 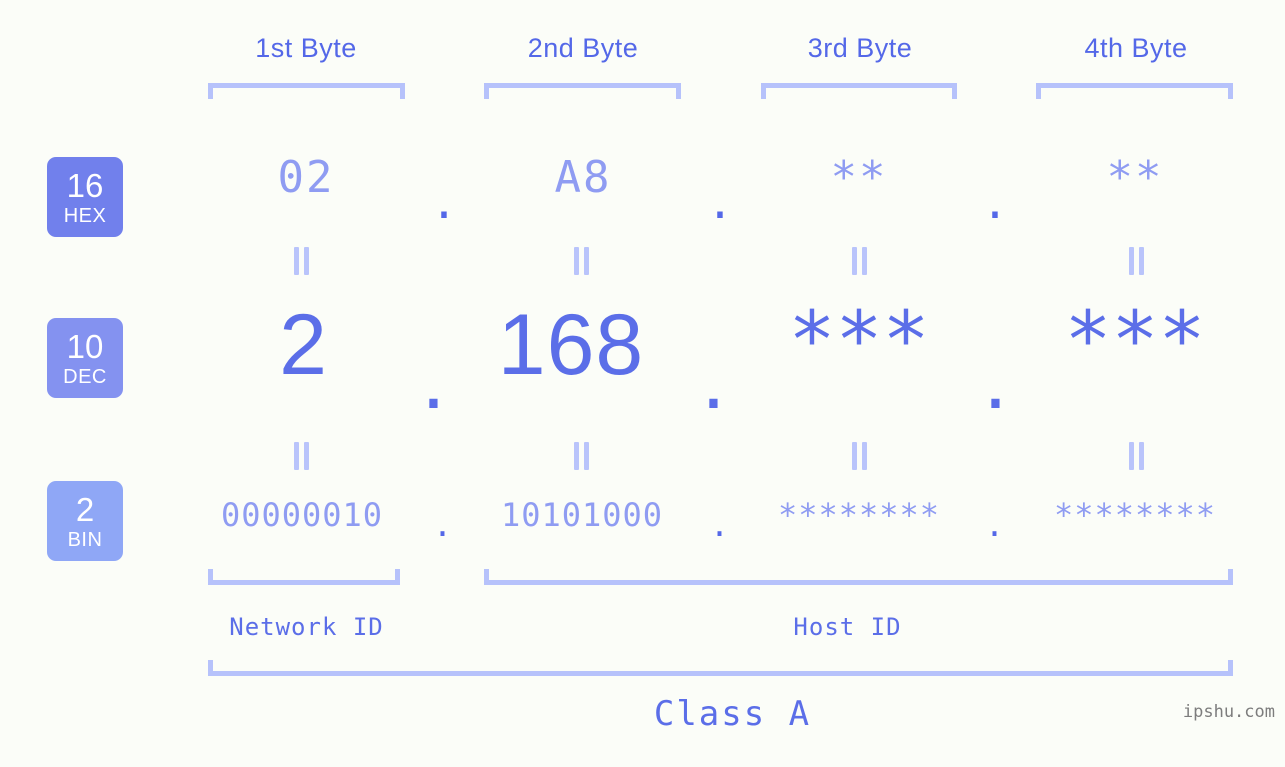 I want to click on radix-badge-bin-label: BIN, so click(x=85, y=539).